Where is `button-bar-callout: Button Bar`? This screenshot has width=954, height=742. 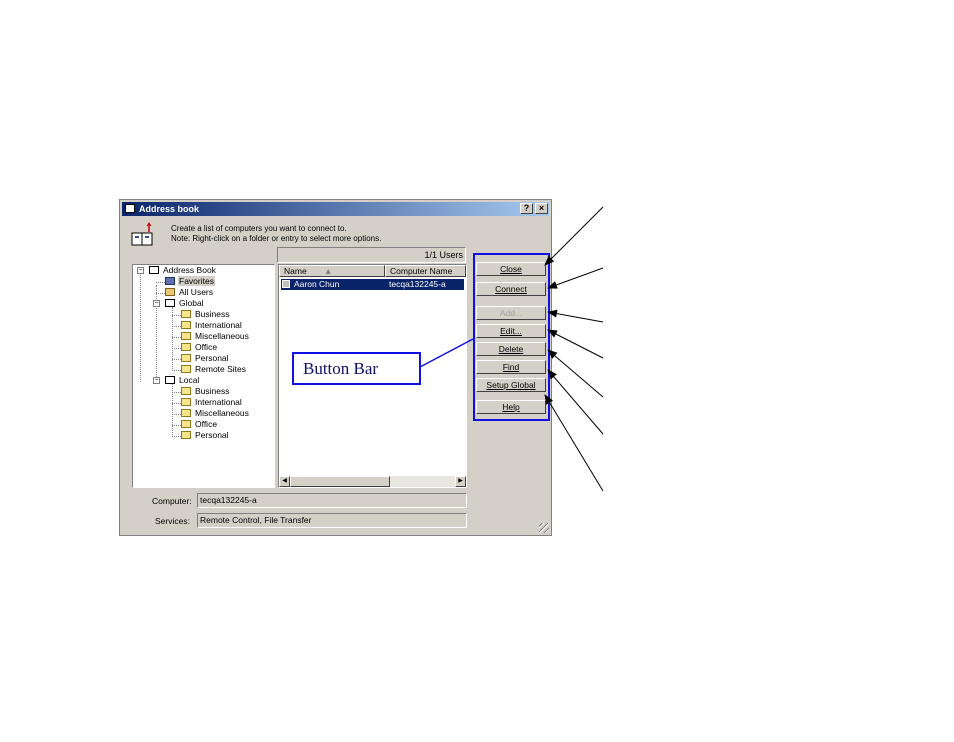
button-bar-callout: Button Bar is located at coordinates (356, 368).